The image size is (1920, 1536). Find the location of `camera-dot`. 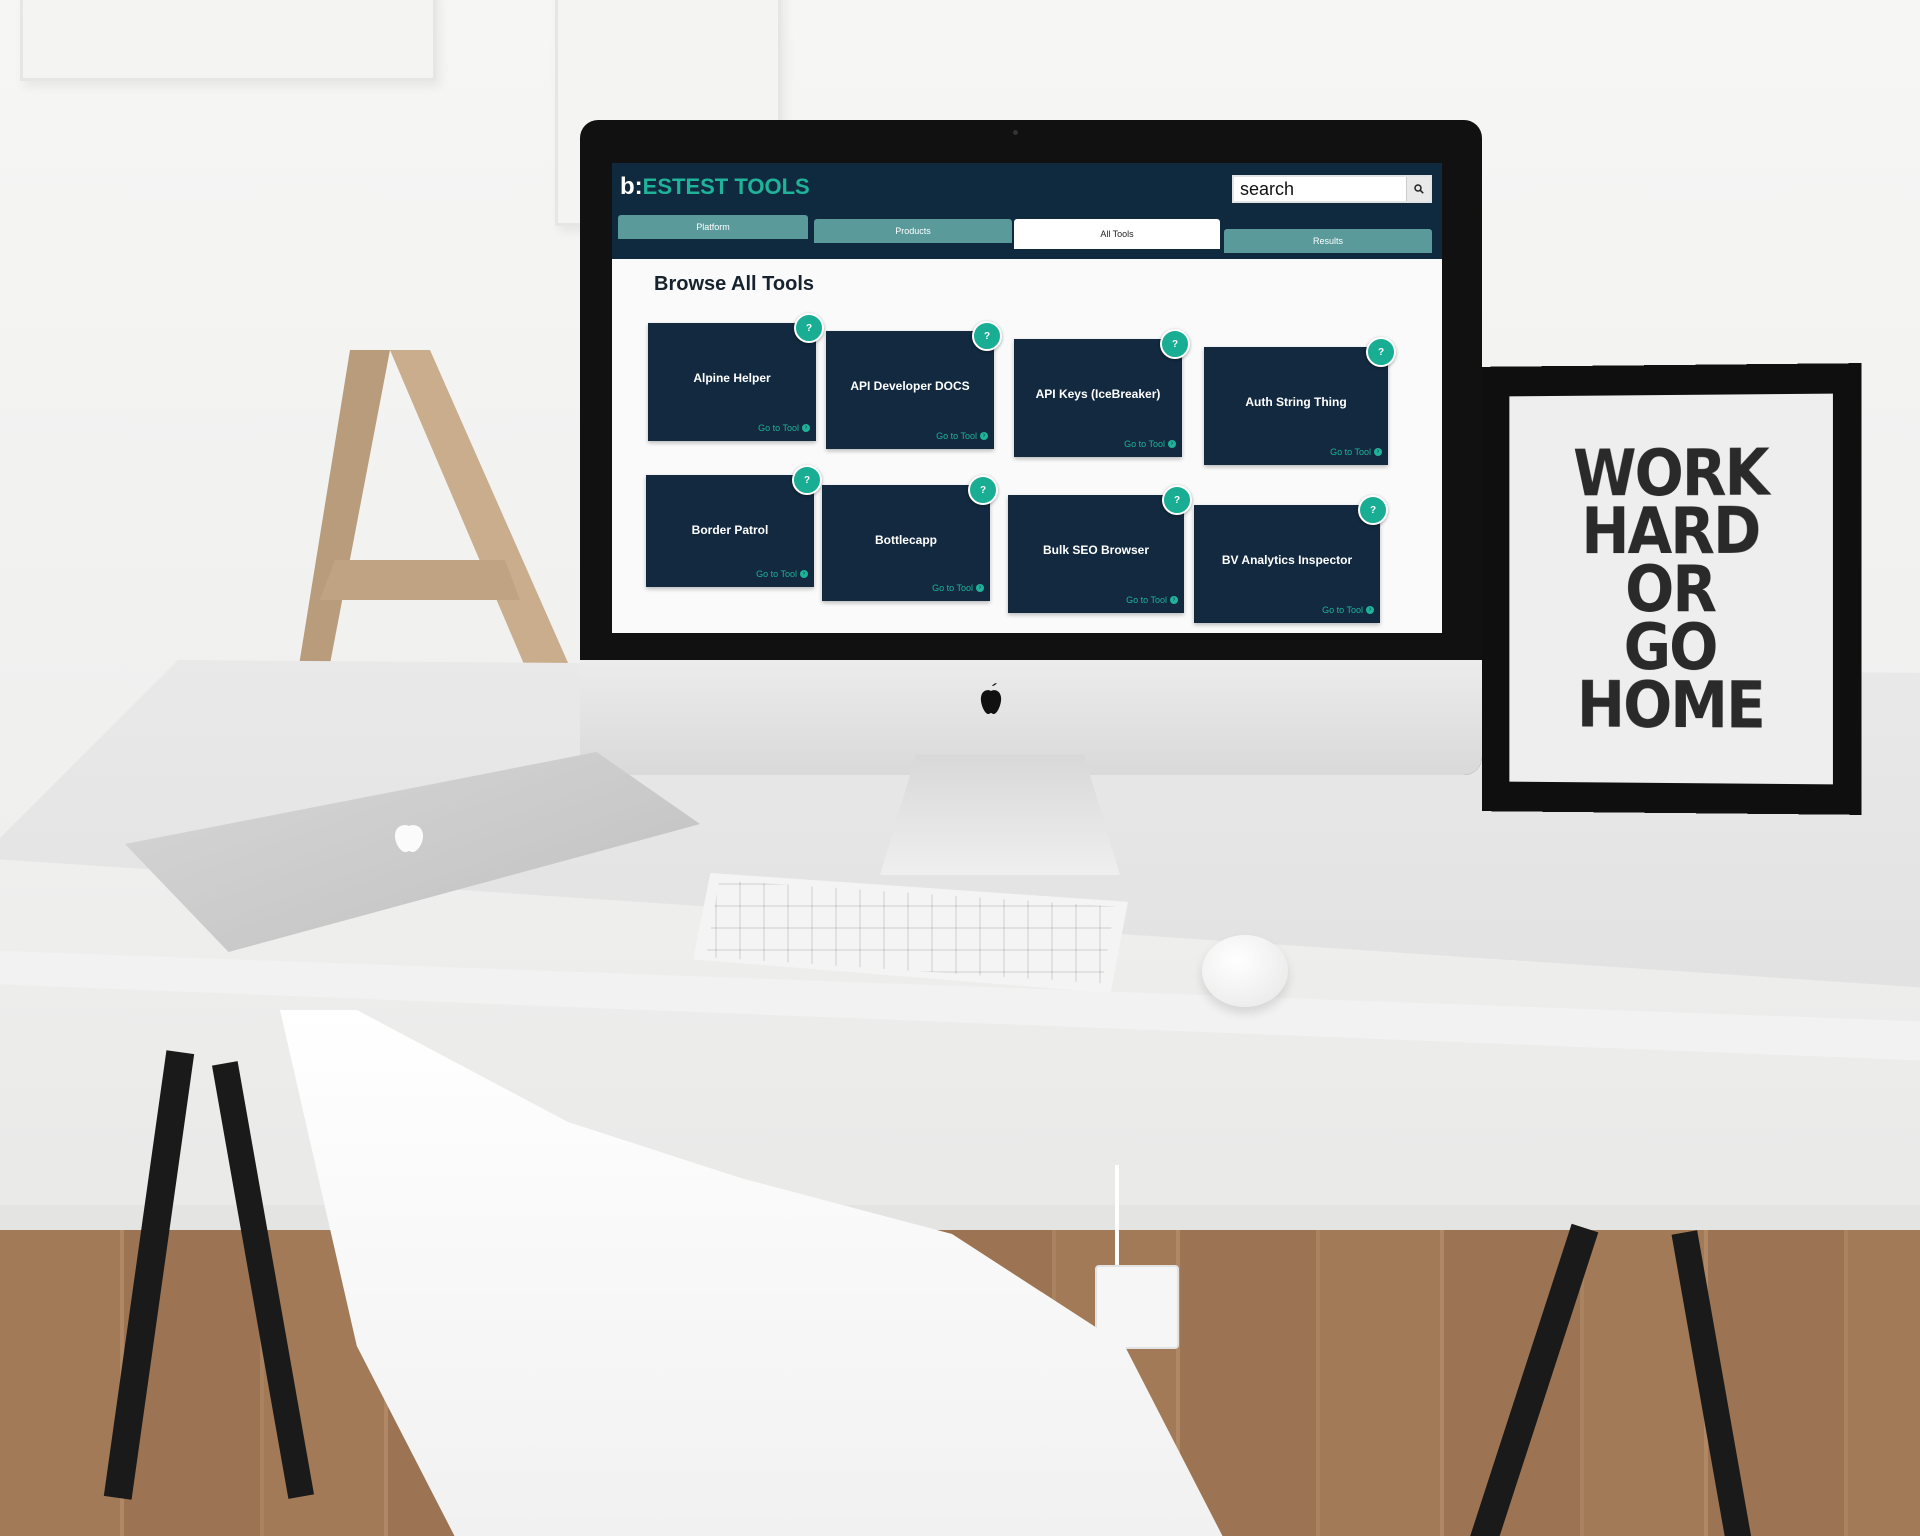

camera-dot is located at coordinates (1015, 132).